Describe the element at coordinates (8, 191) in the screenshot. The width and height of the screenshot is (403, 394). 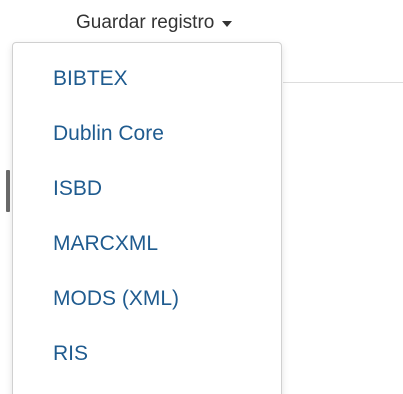
I see `background-tab-marker` at that location.